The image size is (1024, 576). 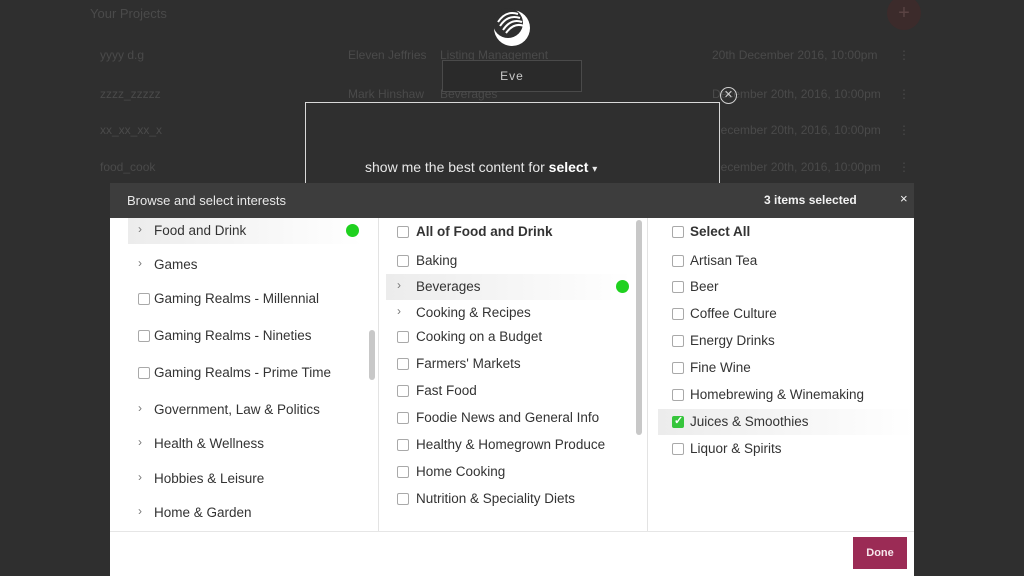 I want to click on column2-item: › Cooking & Recipes, so click(x=509, y=313).